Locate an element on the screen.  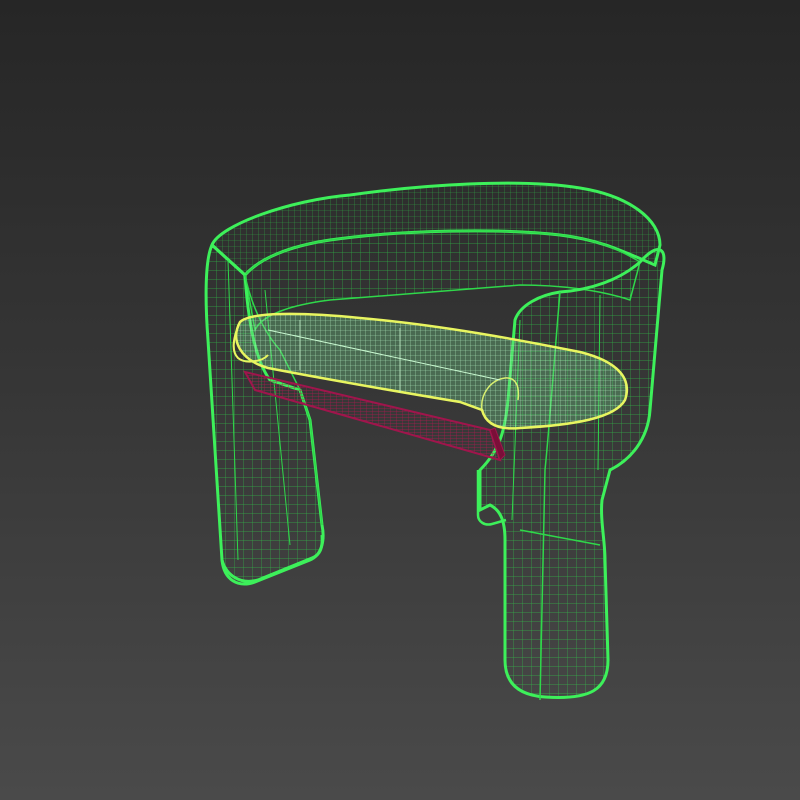
right-arm-leg is located at coordinates (572, 474).